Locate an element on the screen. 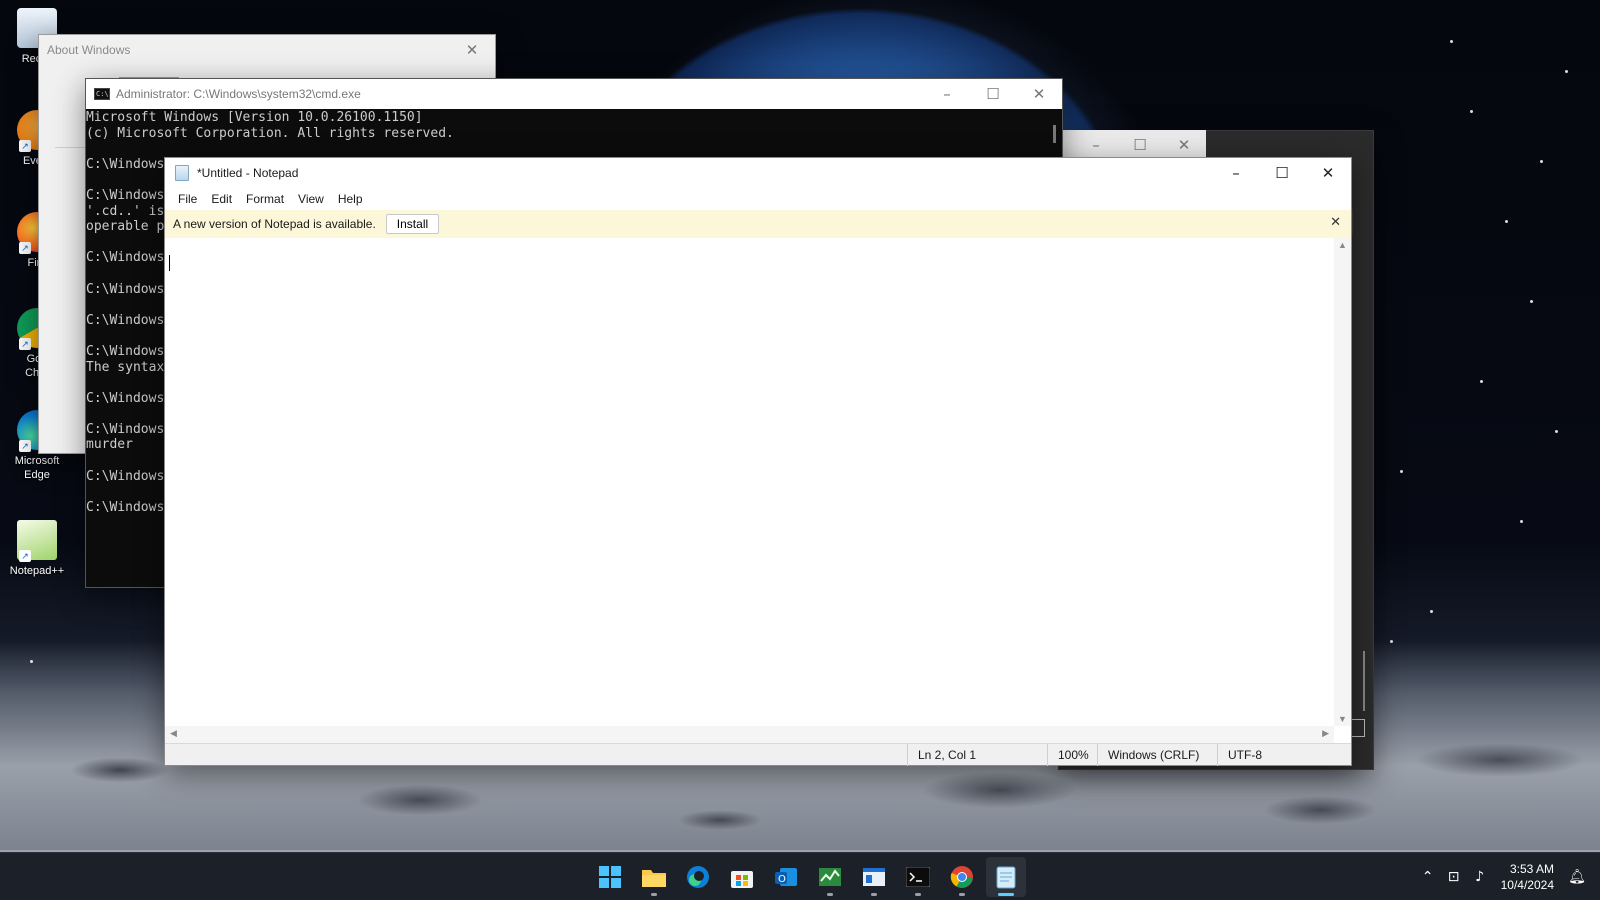 Image resolution: width=1600 pixels, height=900 pixels. folder-icon is located at coordinates (654, 878).